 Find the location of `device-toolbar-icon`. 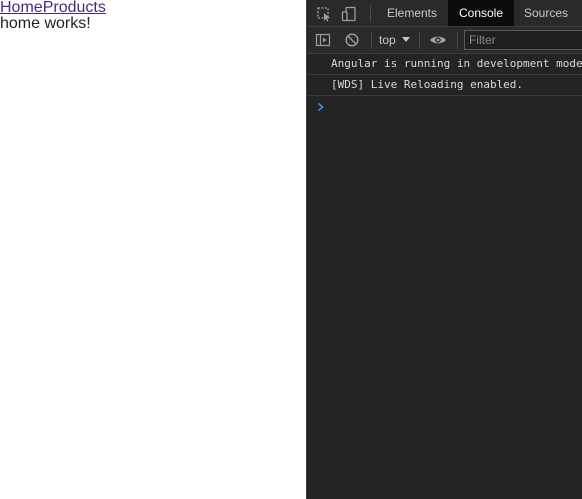

device-toolbar-icon is located at coordinates (349, 14).